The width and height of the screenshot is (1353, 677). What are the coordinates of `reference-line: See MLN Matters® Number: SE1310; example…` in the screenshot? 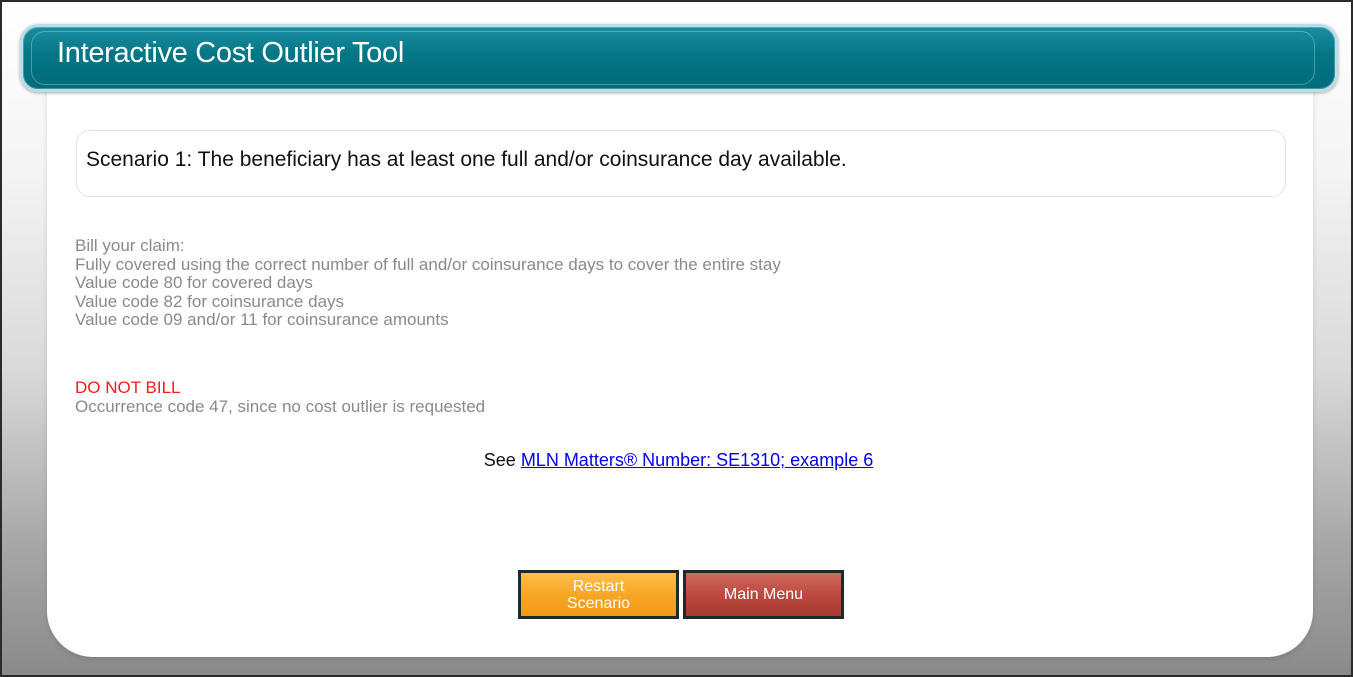 It's located at (676, 460).